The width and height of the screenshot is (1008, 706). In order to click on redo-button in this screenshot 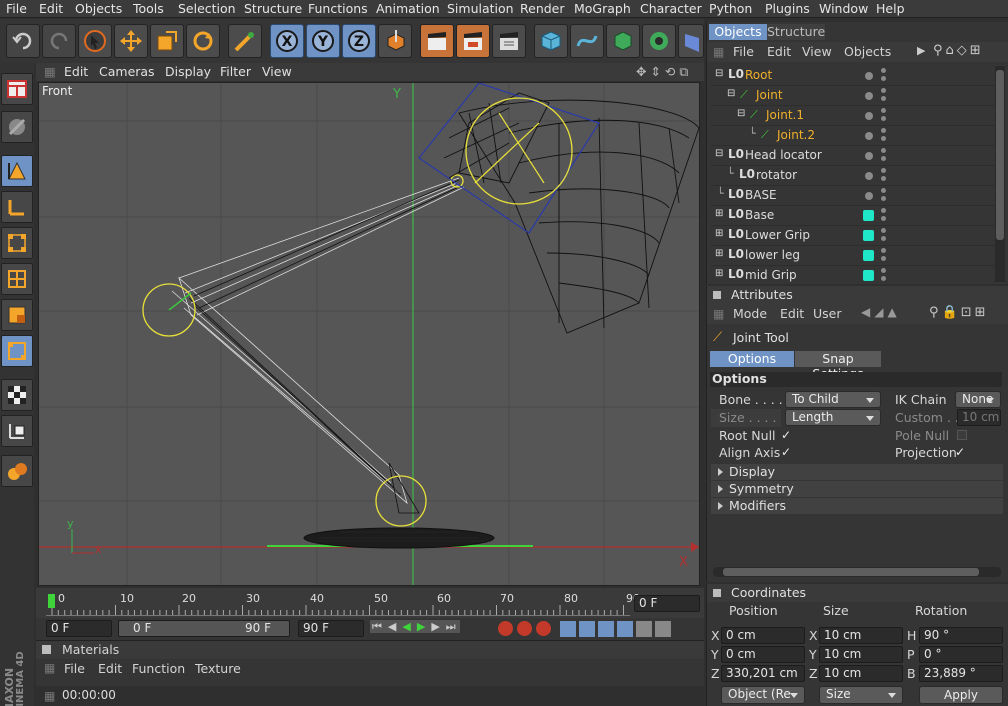, I will do `click(59, 41)`.